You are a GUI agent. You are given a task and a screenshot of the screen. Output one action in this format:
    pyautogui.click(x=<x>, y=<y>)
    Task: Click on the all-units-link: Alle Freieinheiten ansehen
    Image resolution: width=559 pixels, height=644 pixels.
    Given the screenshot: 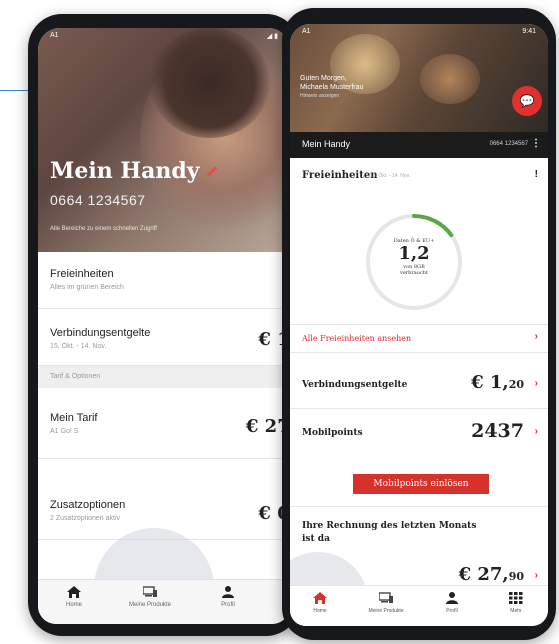 What is the action you would take?
    pyautogui.click(x=356, y=338)
    